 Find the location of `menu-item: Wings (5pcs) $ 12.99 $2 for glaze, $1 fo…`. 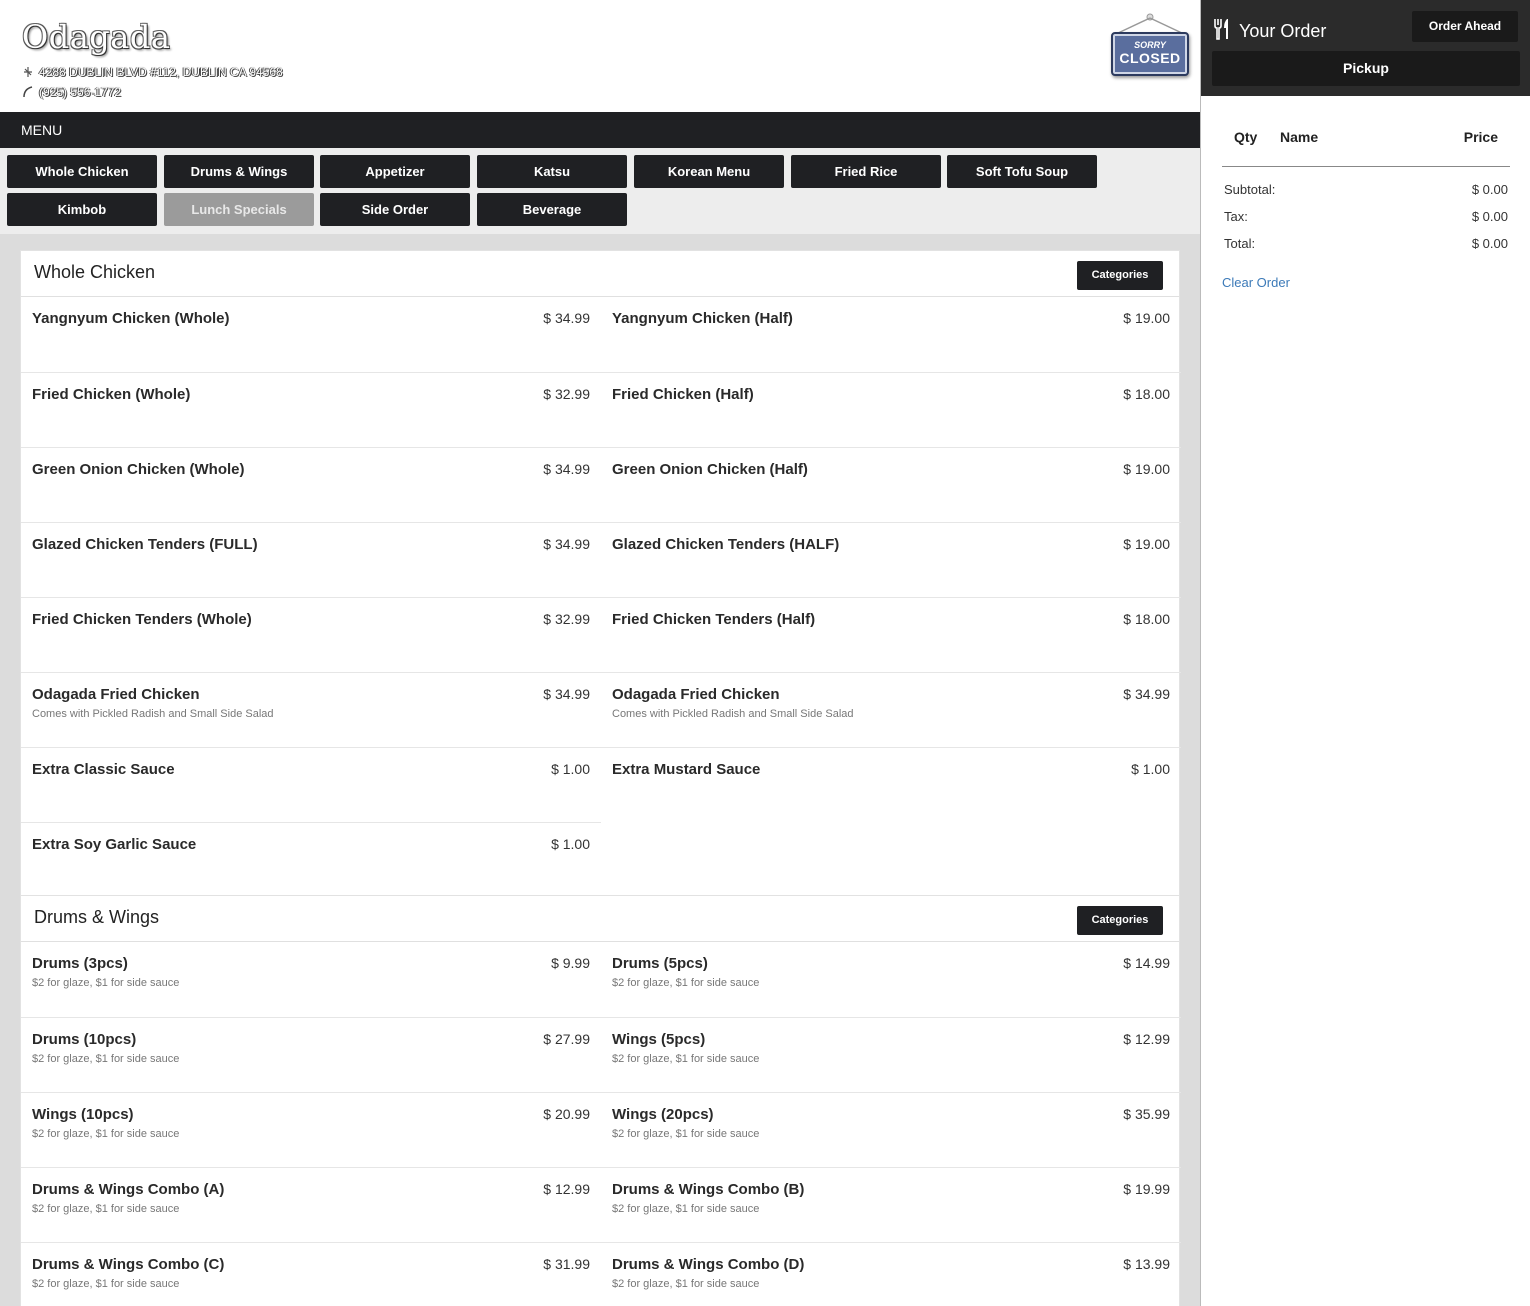

menu-item: Wings (5pcs) $ 12.99 $2 for glaze, $1 fo… is located at coordinates (891, 1054).